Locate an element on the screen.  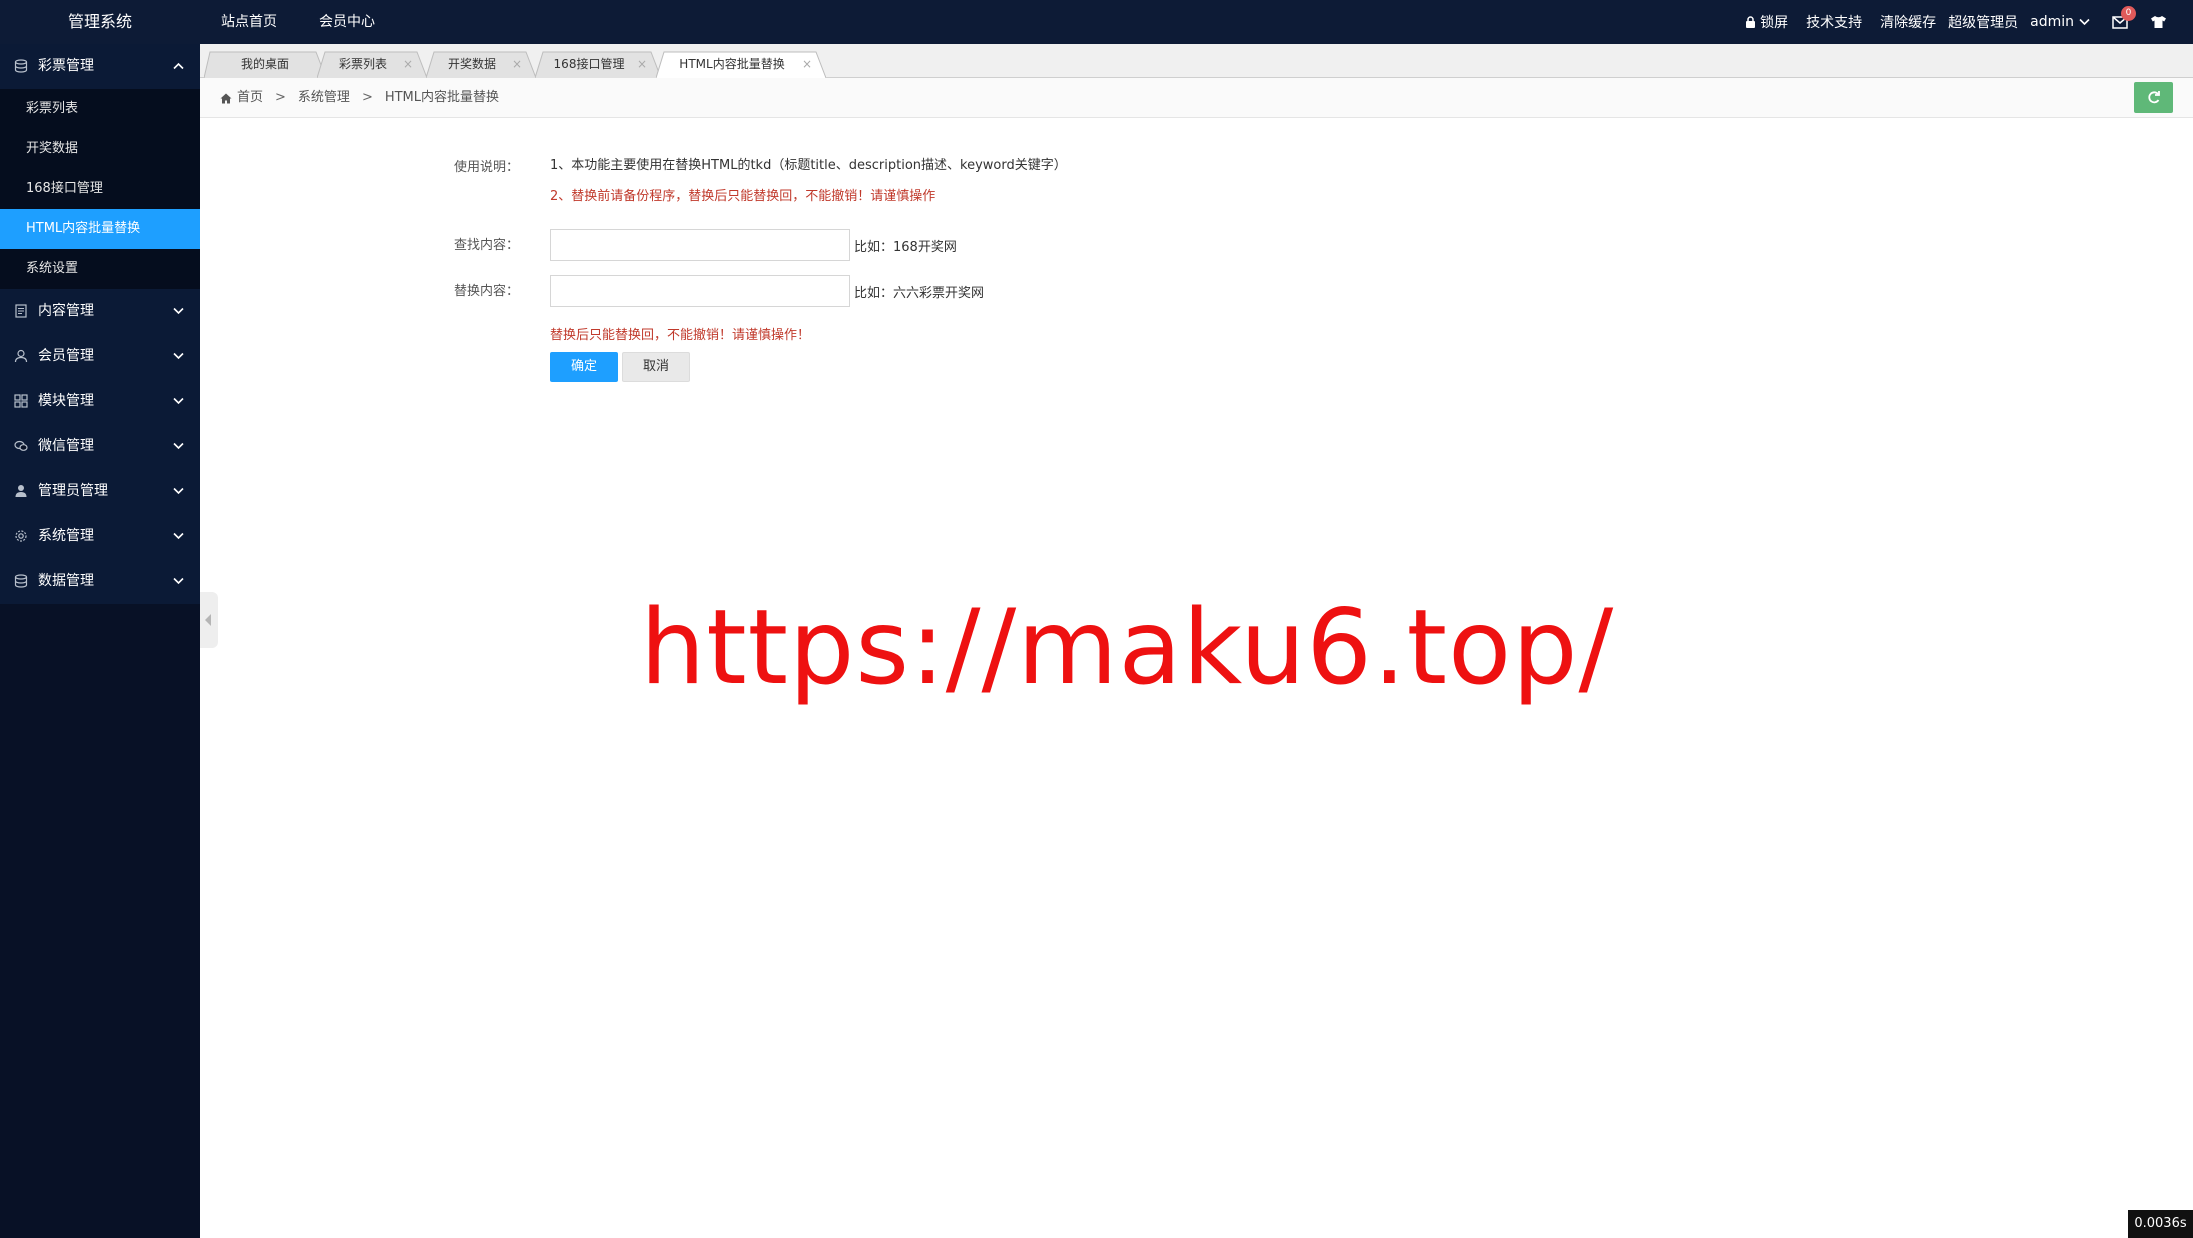
find-label: 查找内容： is located at coordinates (487, 245).